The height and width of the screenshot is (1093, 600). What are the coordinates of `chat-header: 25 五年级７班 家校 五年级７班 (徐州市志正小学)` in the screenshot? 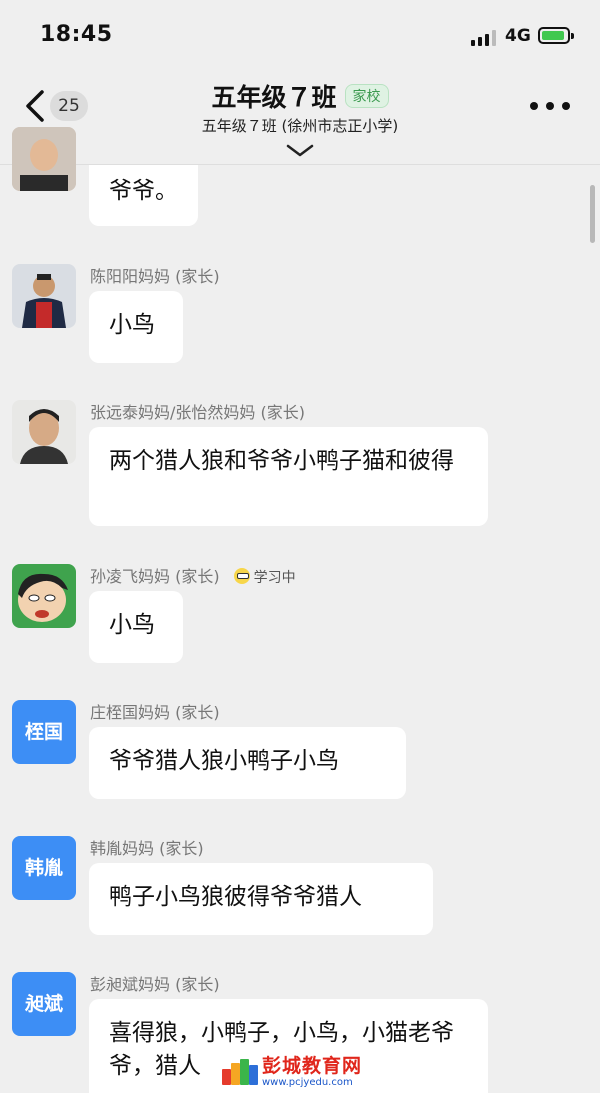 It's located at (300, 117).